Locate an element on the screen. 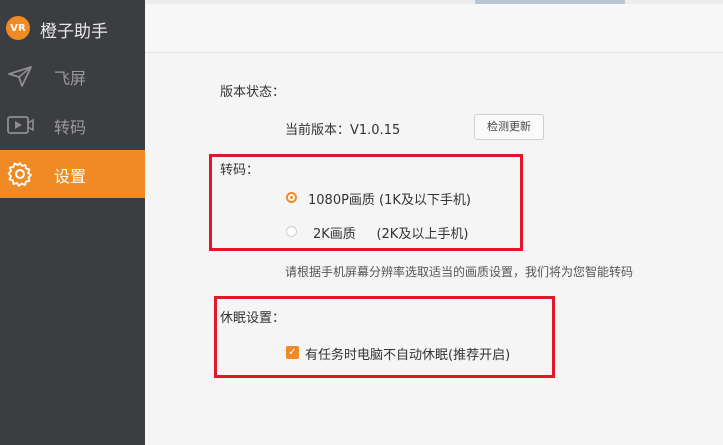 This screenshot has width=723, height=445. transcode-heading: 转码： is located at coordinates (240, 170).